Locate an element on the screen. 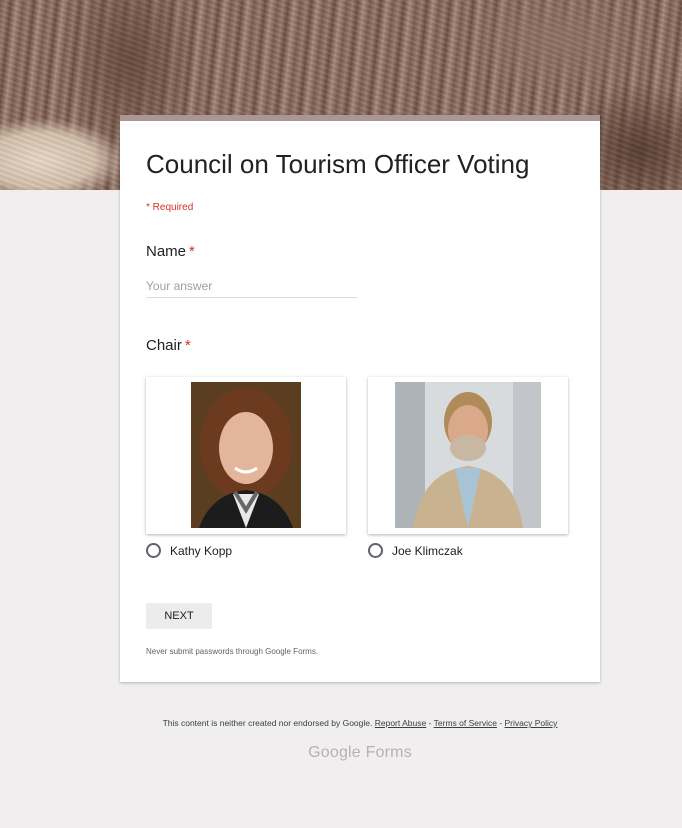  option-image-card-kathy-kopp is located at coordinates (246, 455).